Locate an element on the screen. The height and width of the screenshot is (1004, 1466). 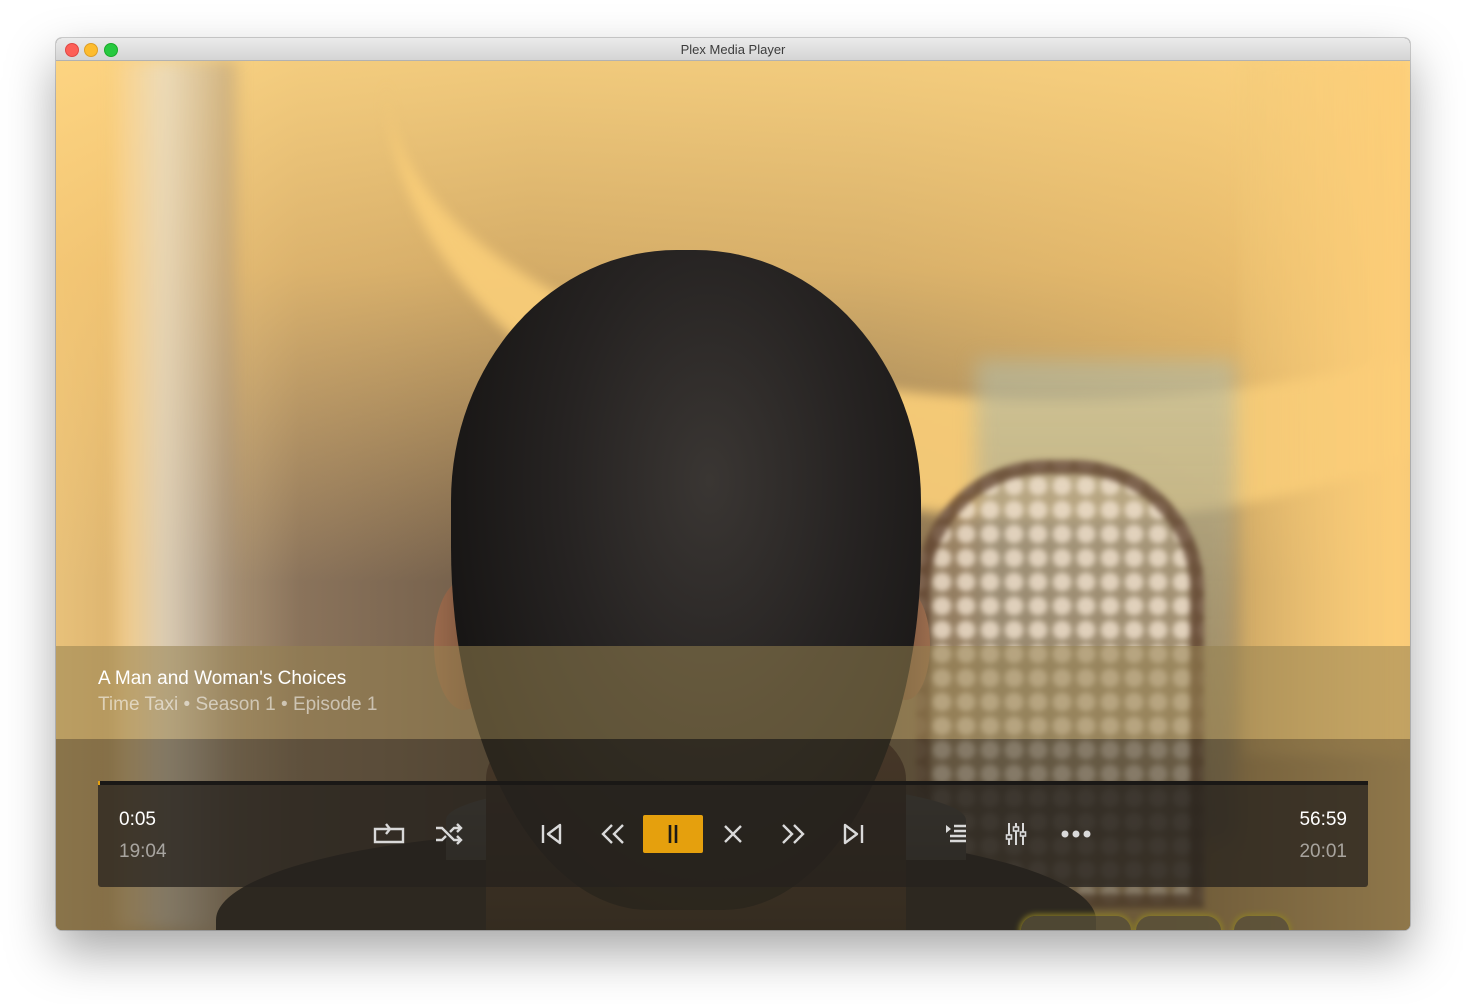
previous-button is located at coordinates (552, 834).